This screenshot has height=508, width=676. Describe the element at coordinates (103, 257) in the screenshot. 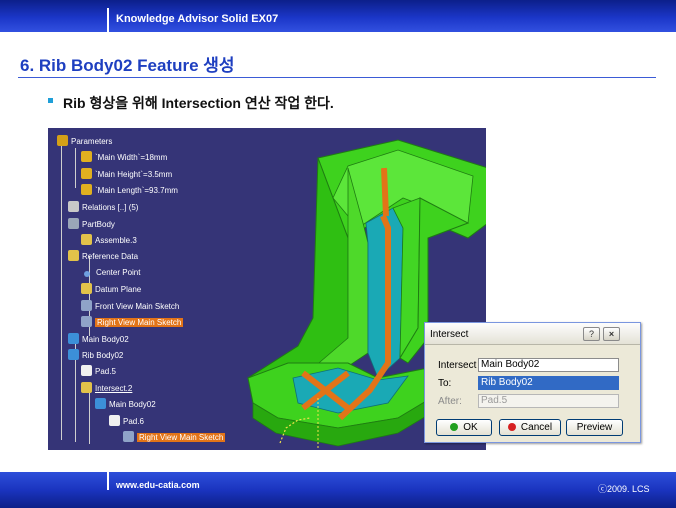

I see `tree-node-reference-data: Reference Data` at that location.